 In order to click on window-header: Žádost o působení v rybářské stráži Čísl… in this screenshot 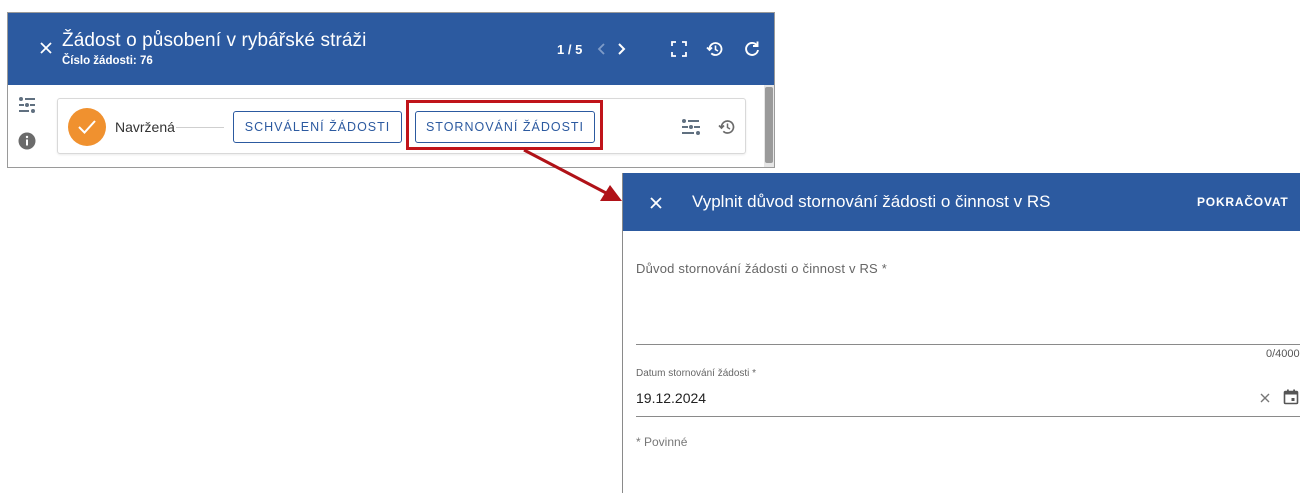, I will do `click(391, 49)`.